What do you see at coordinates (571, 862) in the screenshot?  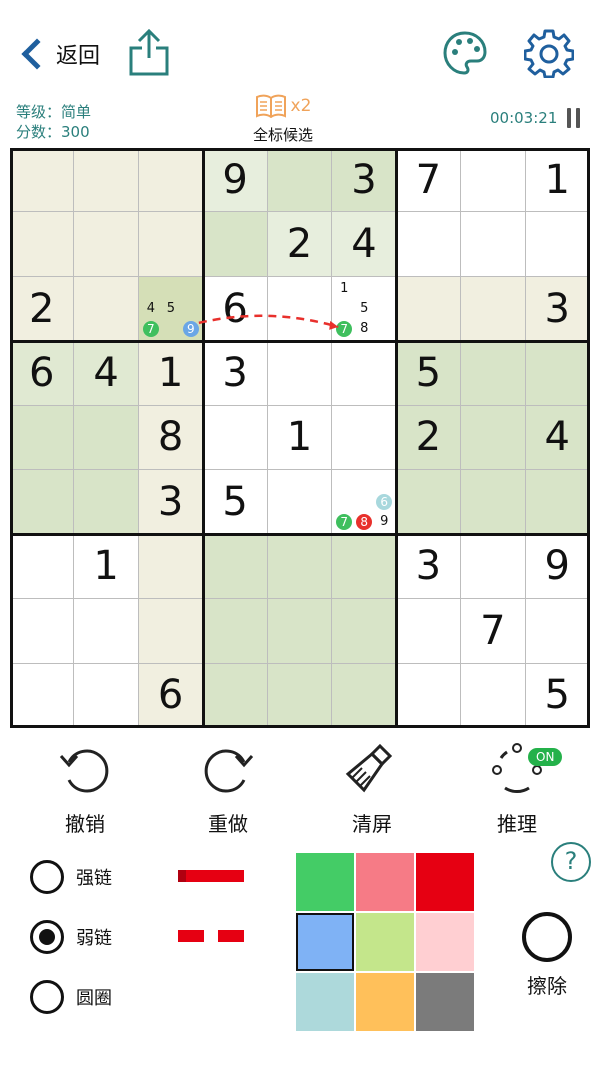 I see `help-icon: ?` at bounding box center [571, 862].